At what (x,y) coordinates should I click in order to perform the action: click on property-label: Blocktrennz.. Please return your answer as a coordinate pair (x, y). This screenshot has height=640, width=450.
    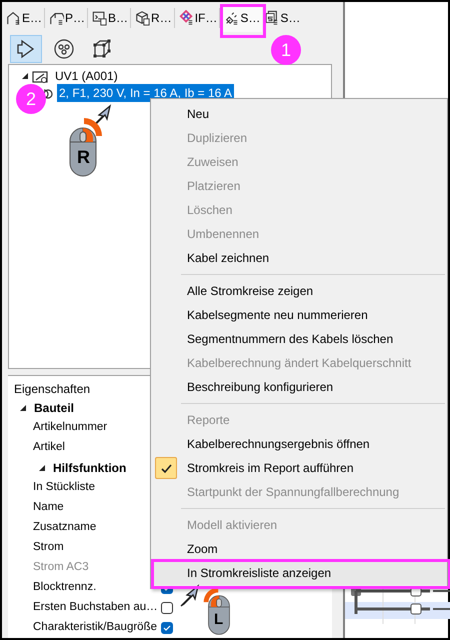
    Looking at the image, I should click on (65, 588).